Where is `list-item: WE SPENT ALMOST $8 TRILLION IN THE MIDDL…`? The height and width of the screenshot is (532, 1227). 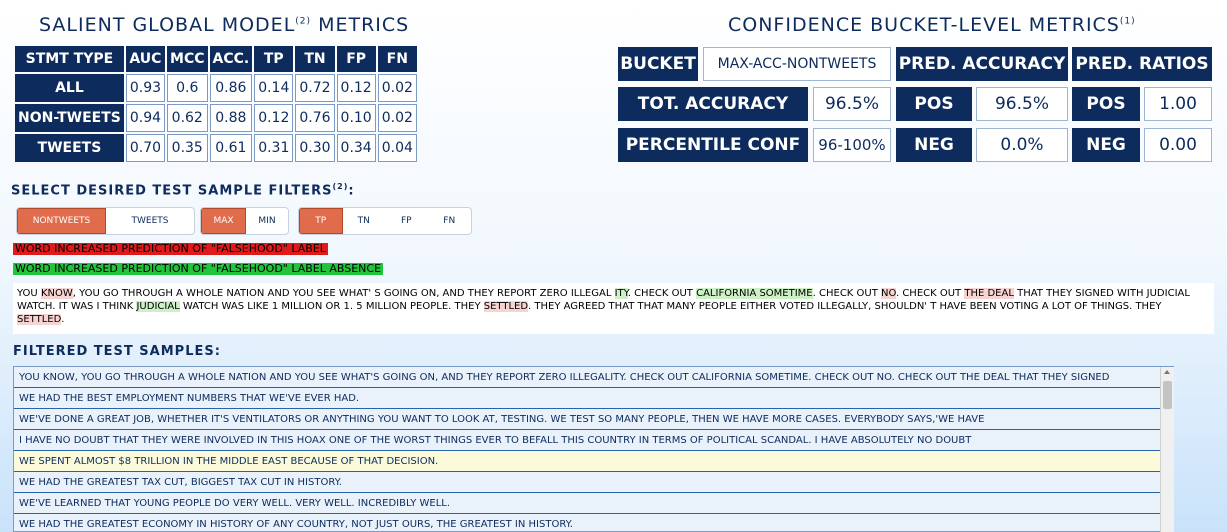
list-item: WE SPENT ALMOST $8 TRILLION IN THE MIDDL… is located at coordinates (593, 461).